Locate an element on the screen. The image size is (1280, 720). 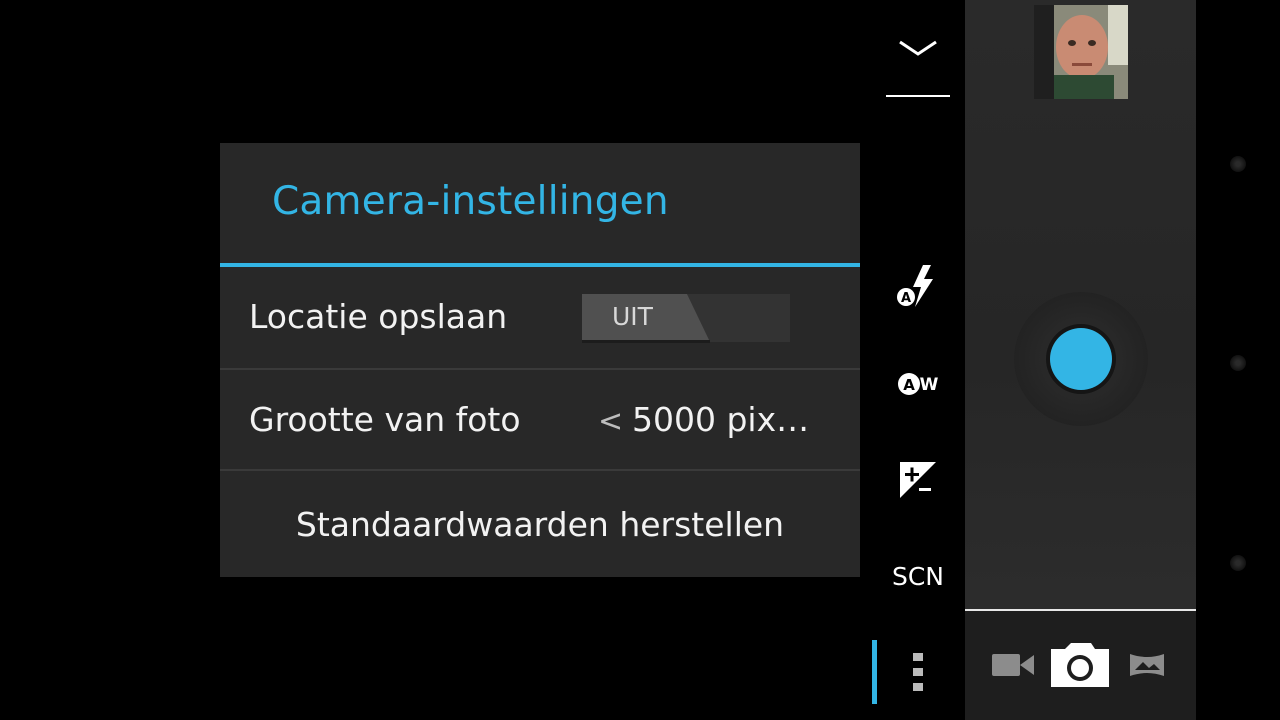
toggle-thumb-shadow is located at coordinates (646, 341).